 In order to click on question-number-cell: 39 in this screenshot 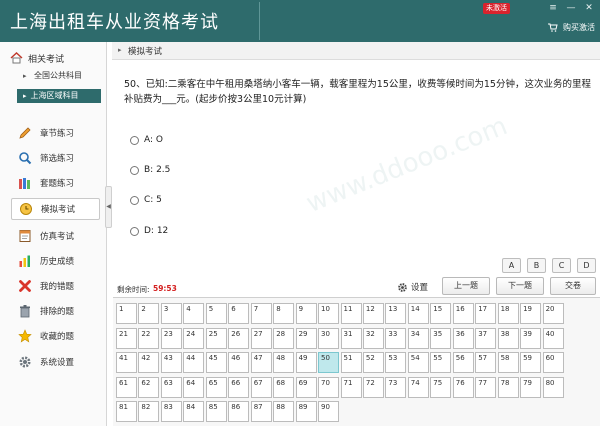, I will do `click(531, 338)`.